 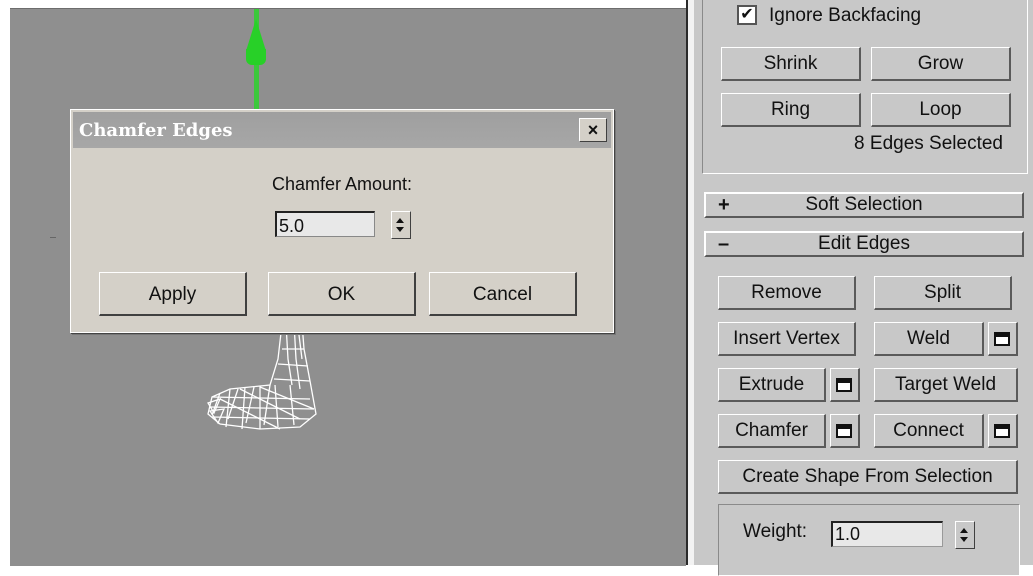 I want to click on dialog-title: Chamfer Edges, so click(x=156, y=130).